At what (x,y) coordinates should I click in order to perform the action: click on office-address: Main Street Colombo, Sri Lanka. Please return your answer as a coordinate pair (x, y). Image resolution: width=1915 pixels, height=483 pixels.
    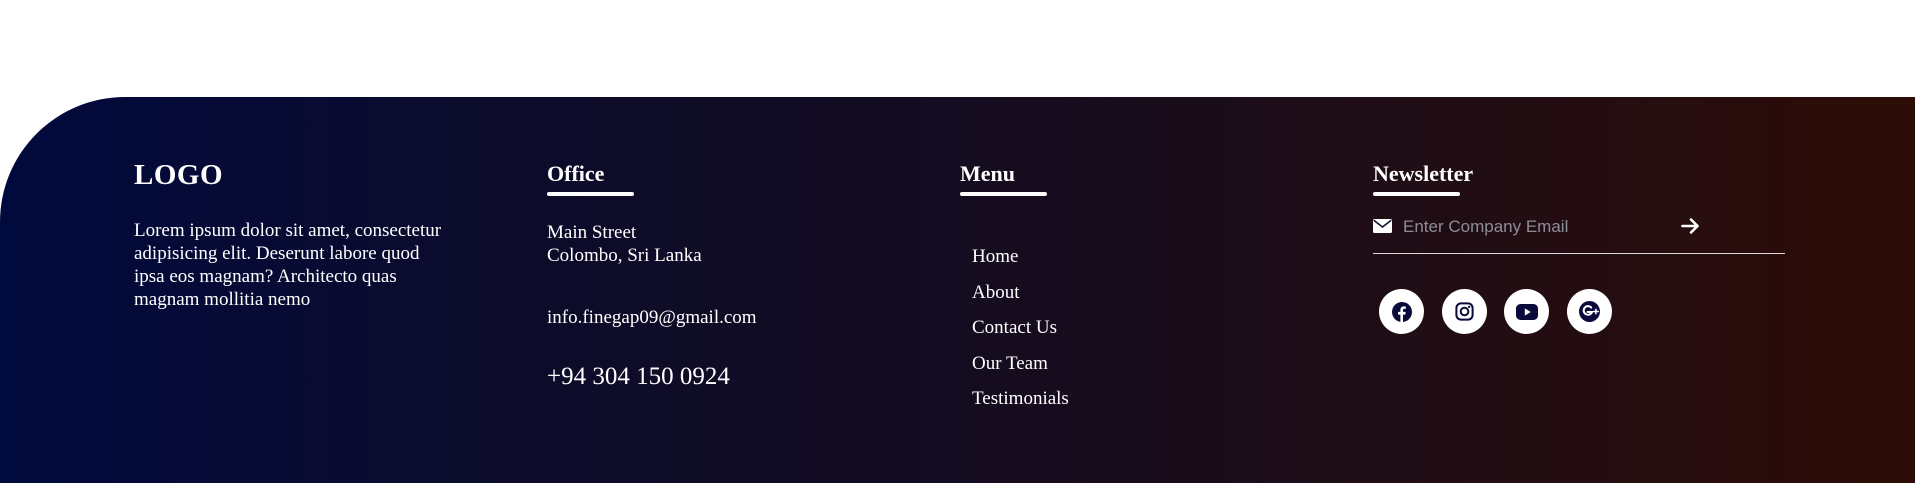
    Looking at the image, I should click on (624, 244).